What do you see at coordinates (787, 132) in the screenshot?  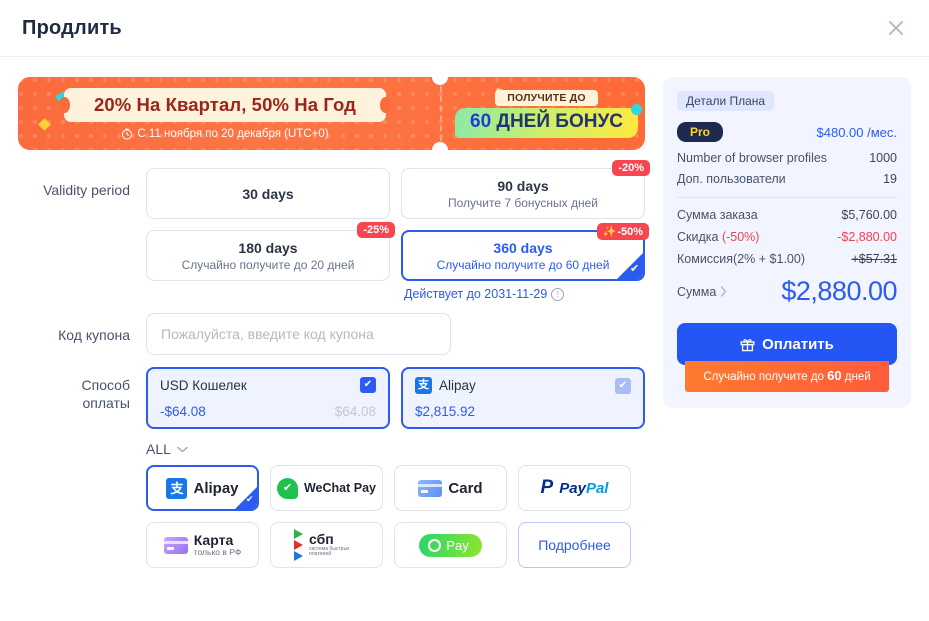 I see `plan-row: Pro $480.00 /мес.` at bounding box center [787, 132].